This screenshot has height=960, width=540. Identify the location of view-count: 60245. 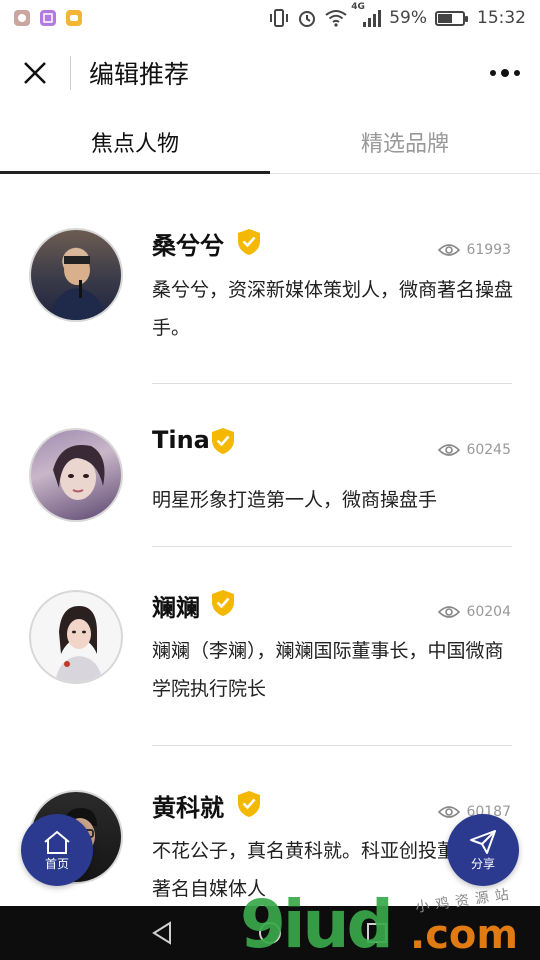
(474, 450).